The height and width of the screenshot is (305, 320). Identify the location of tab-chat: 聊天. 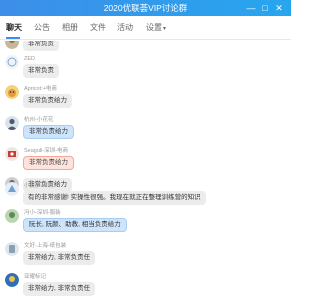
(14, 28).